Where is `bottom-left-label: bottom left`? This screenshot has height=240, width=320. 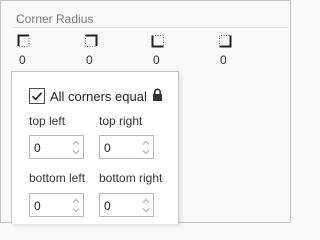 bottom-left-label: bottom left is located at coordinates (57, 178).